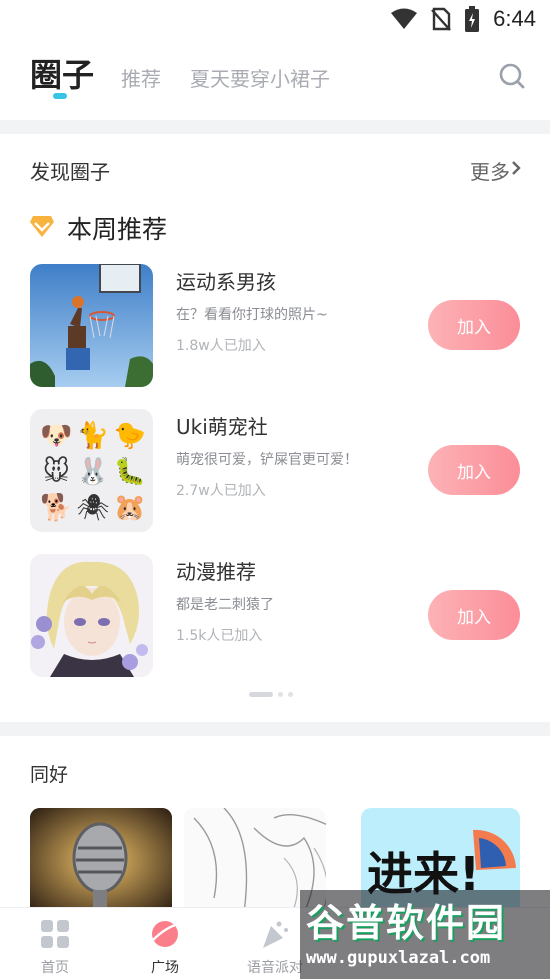  What do you see at coordinates (216, 572) in the screenshot?
I see `circle-name: 动漫推荐` at bounding box center [216, 572].